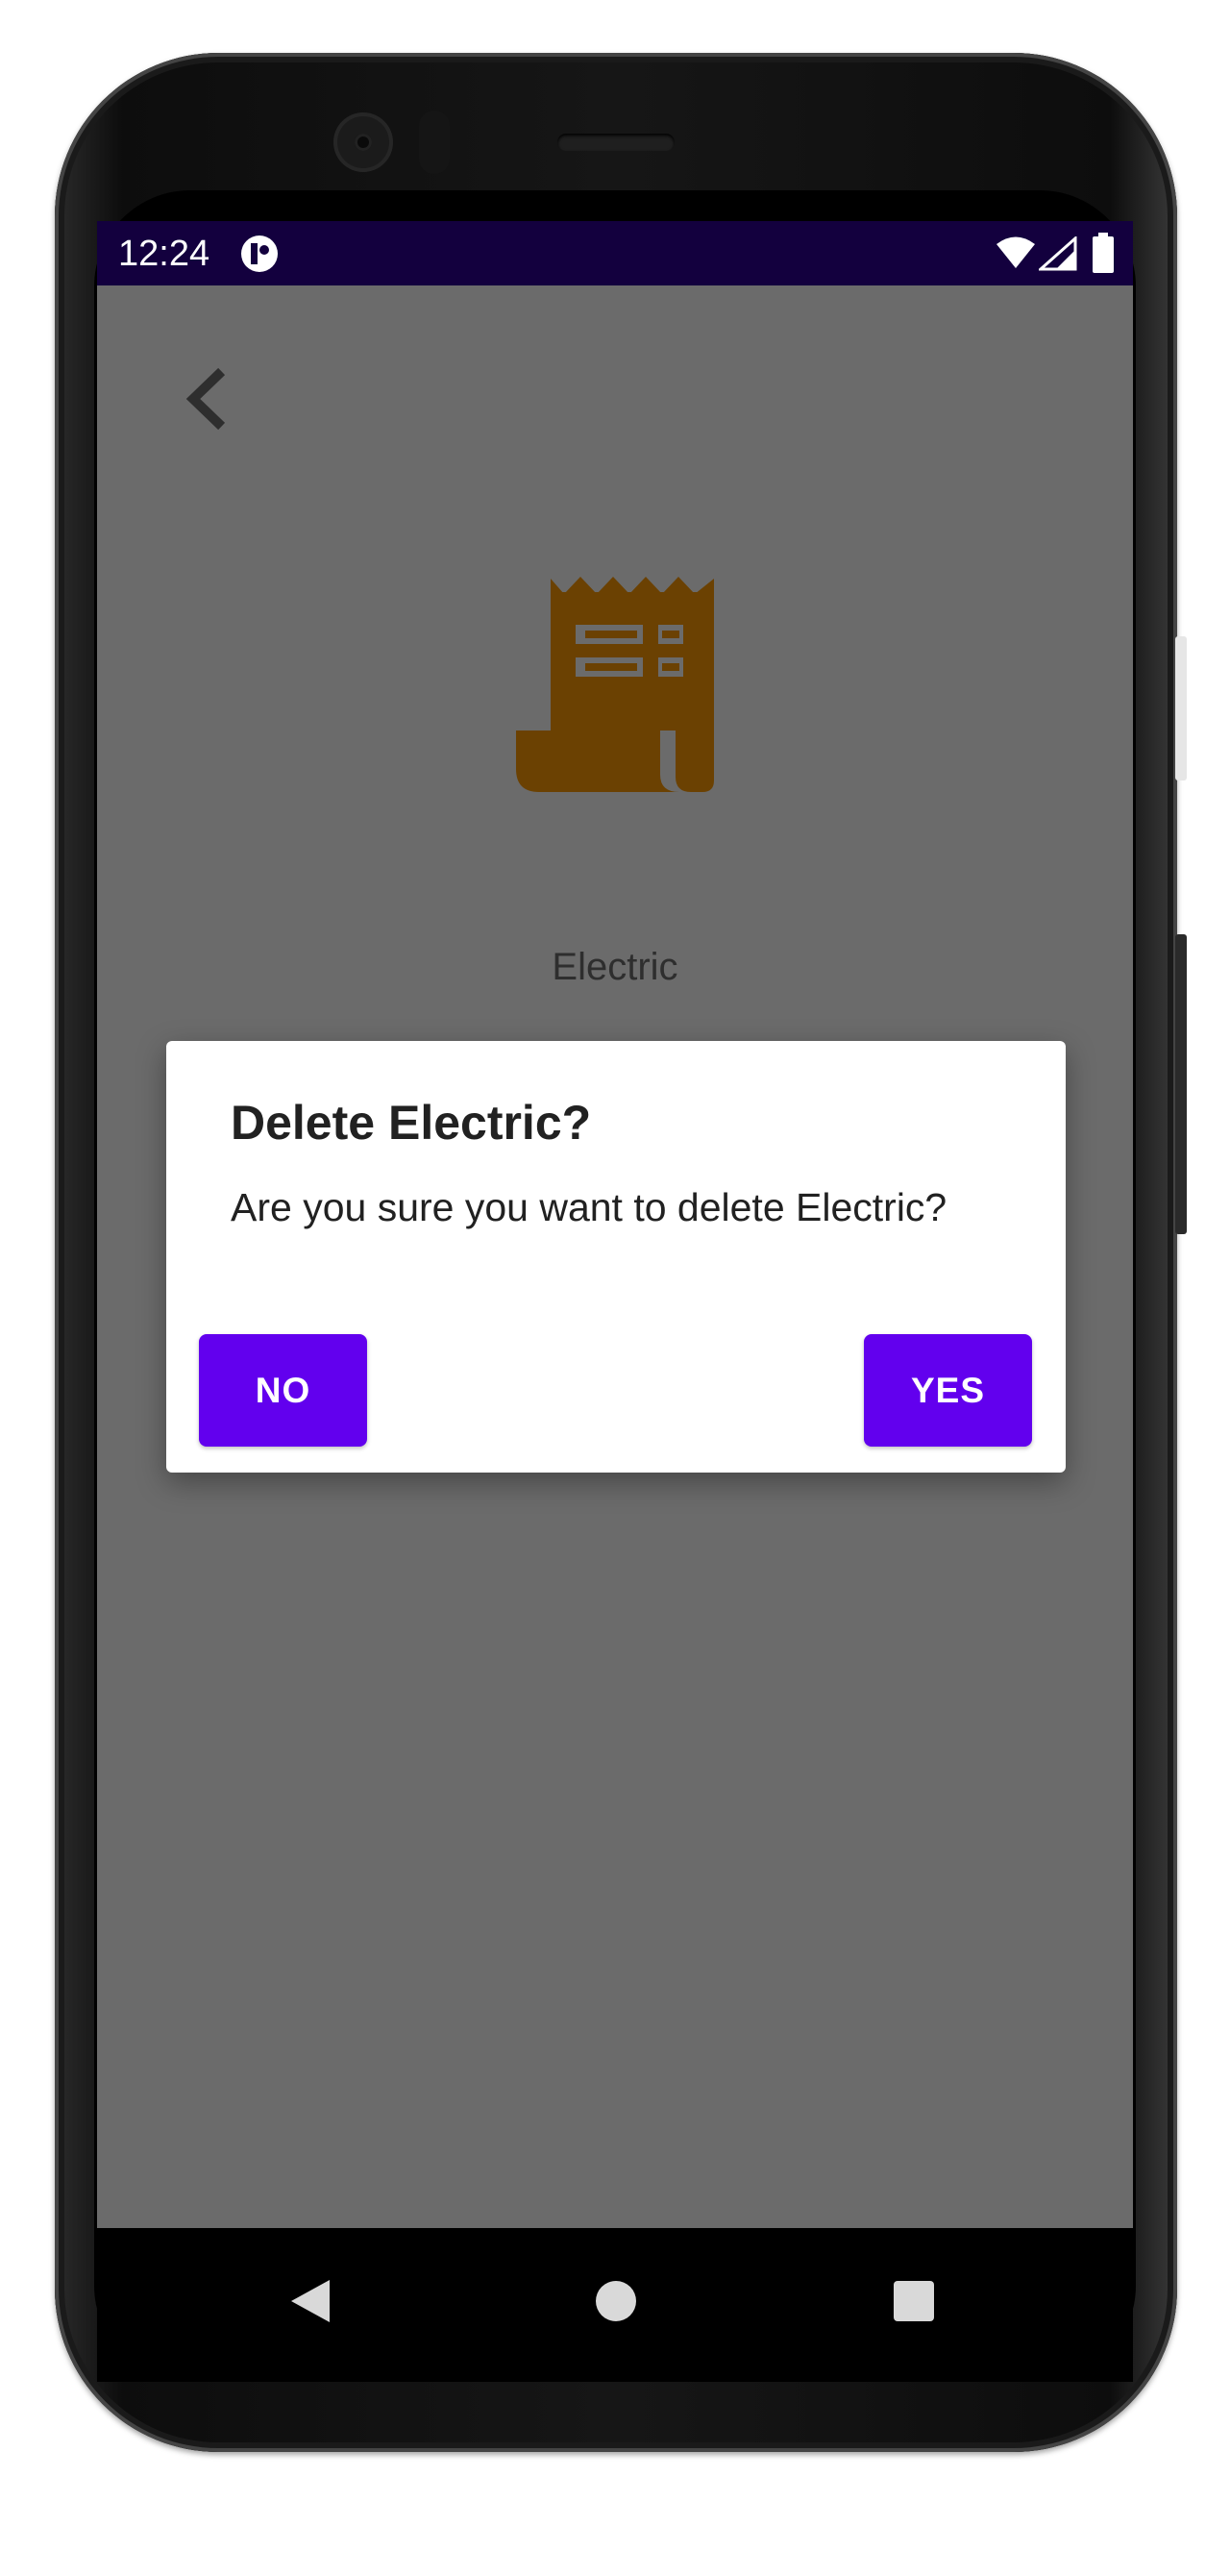  I want to click on yes-button: YES, so click(948, 1391).